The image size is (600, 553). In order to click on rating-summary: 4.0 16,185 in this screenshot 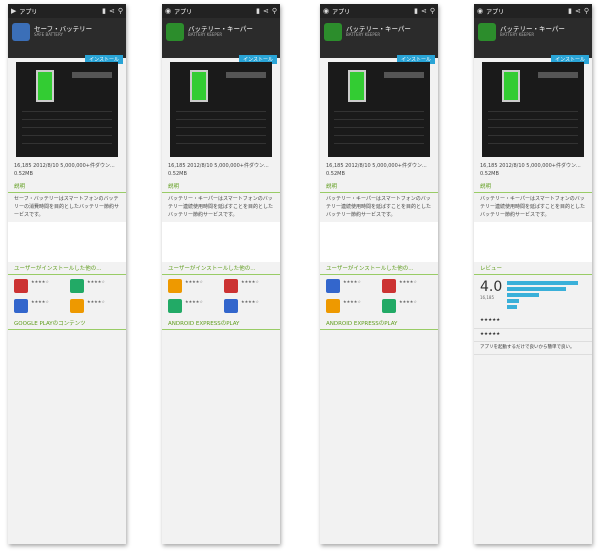, I will do `click(533, 295)`.